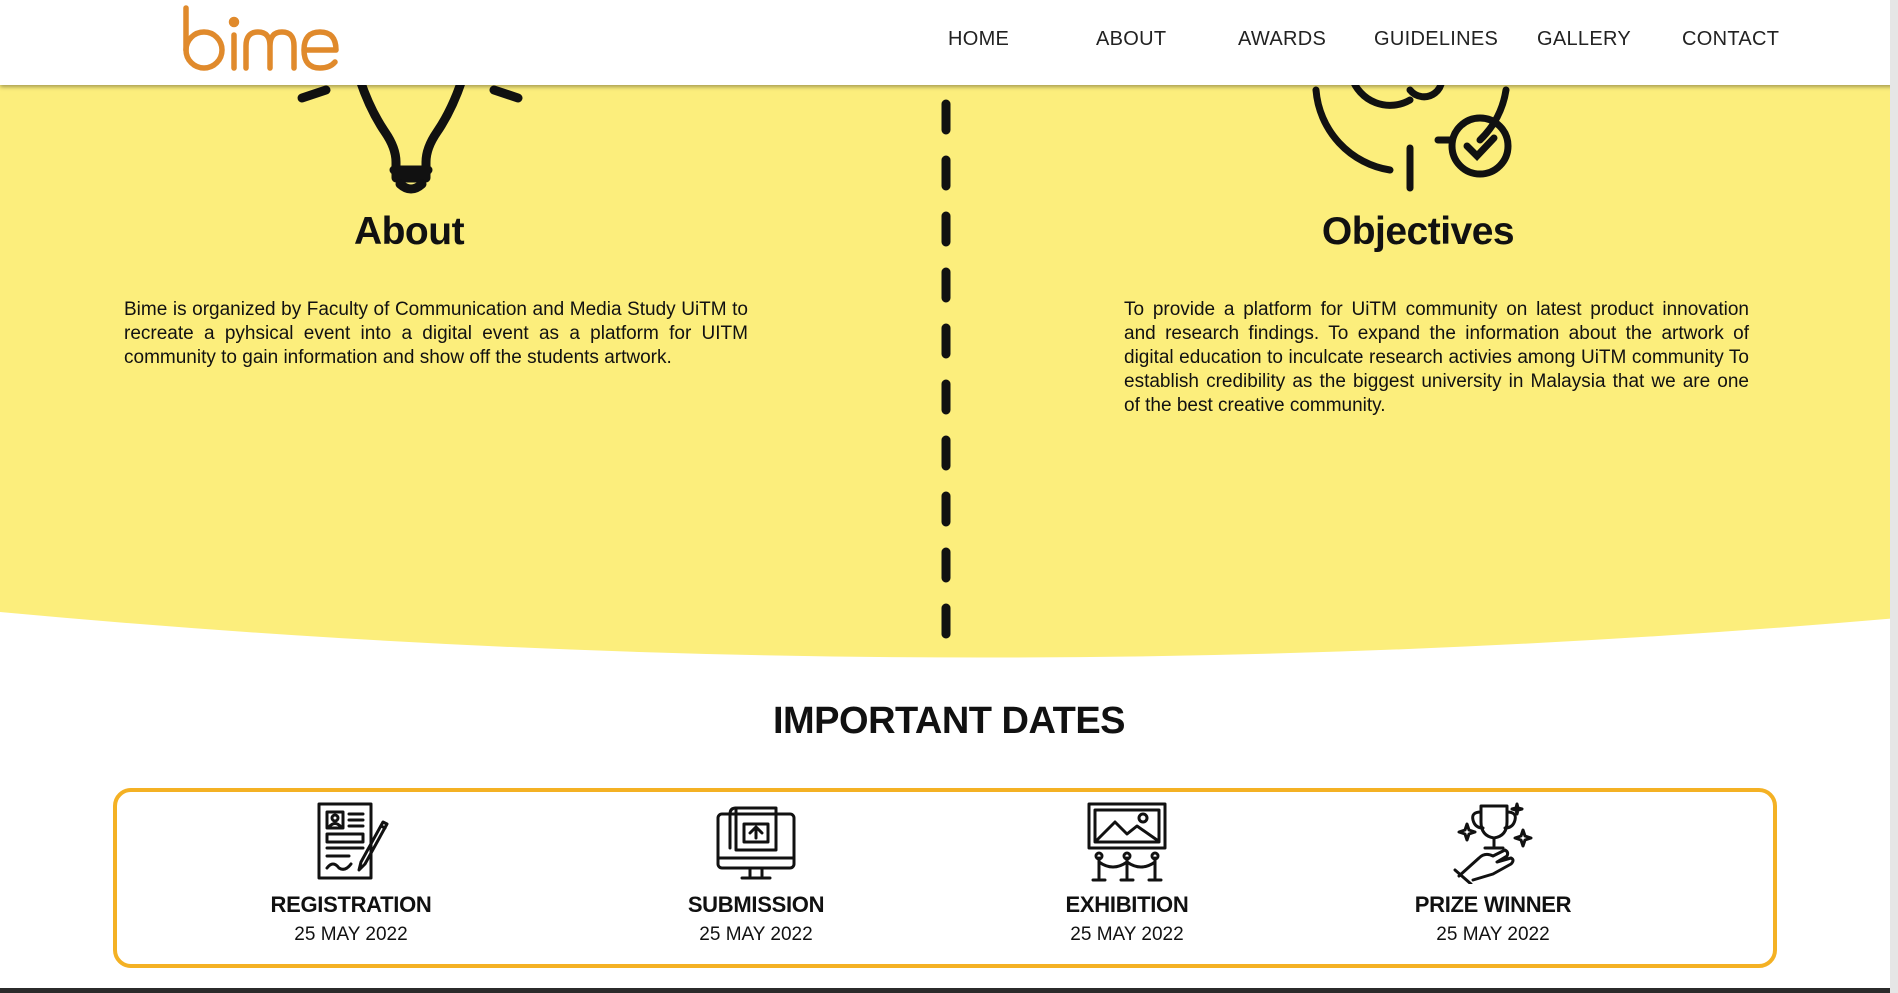 The image size is (1898, 993). What do you see at coordinates (756, 843) in the screenshot?
I see `upload-monitor-icon` at bounding box center [756, 843].